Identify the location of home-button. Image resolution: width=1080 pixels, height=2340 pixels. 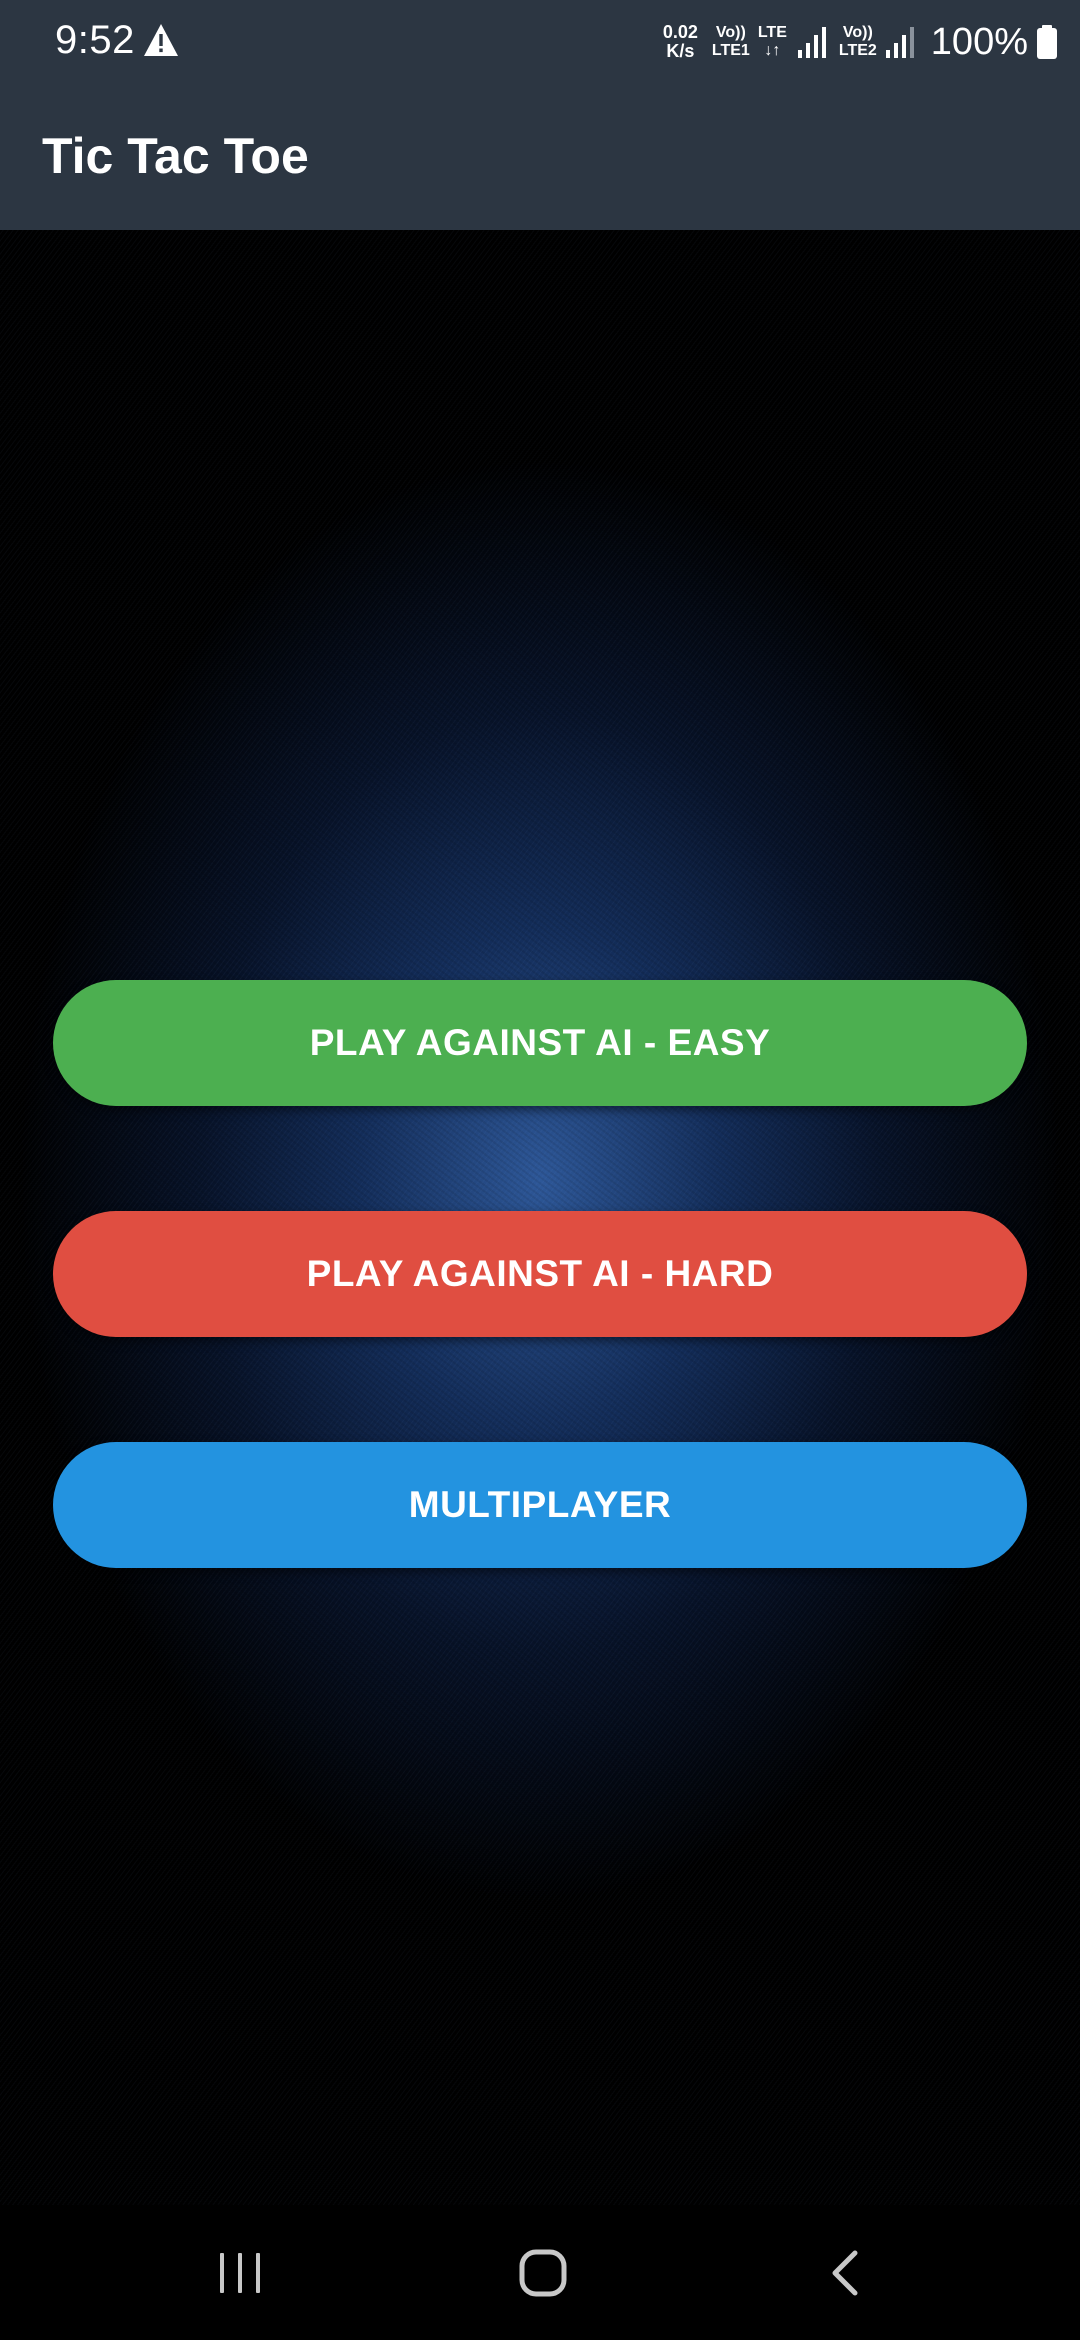
(543, 2272).